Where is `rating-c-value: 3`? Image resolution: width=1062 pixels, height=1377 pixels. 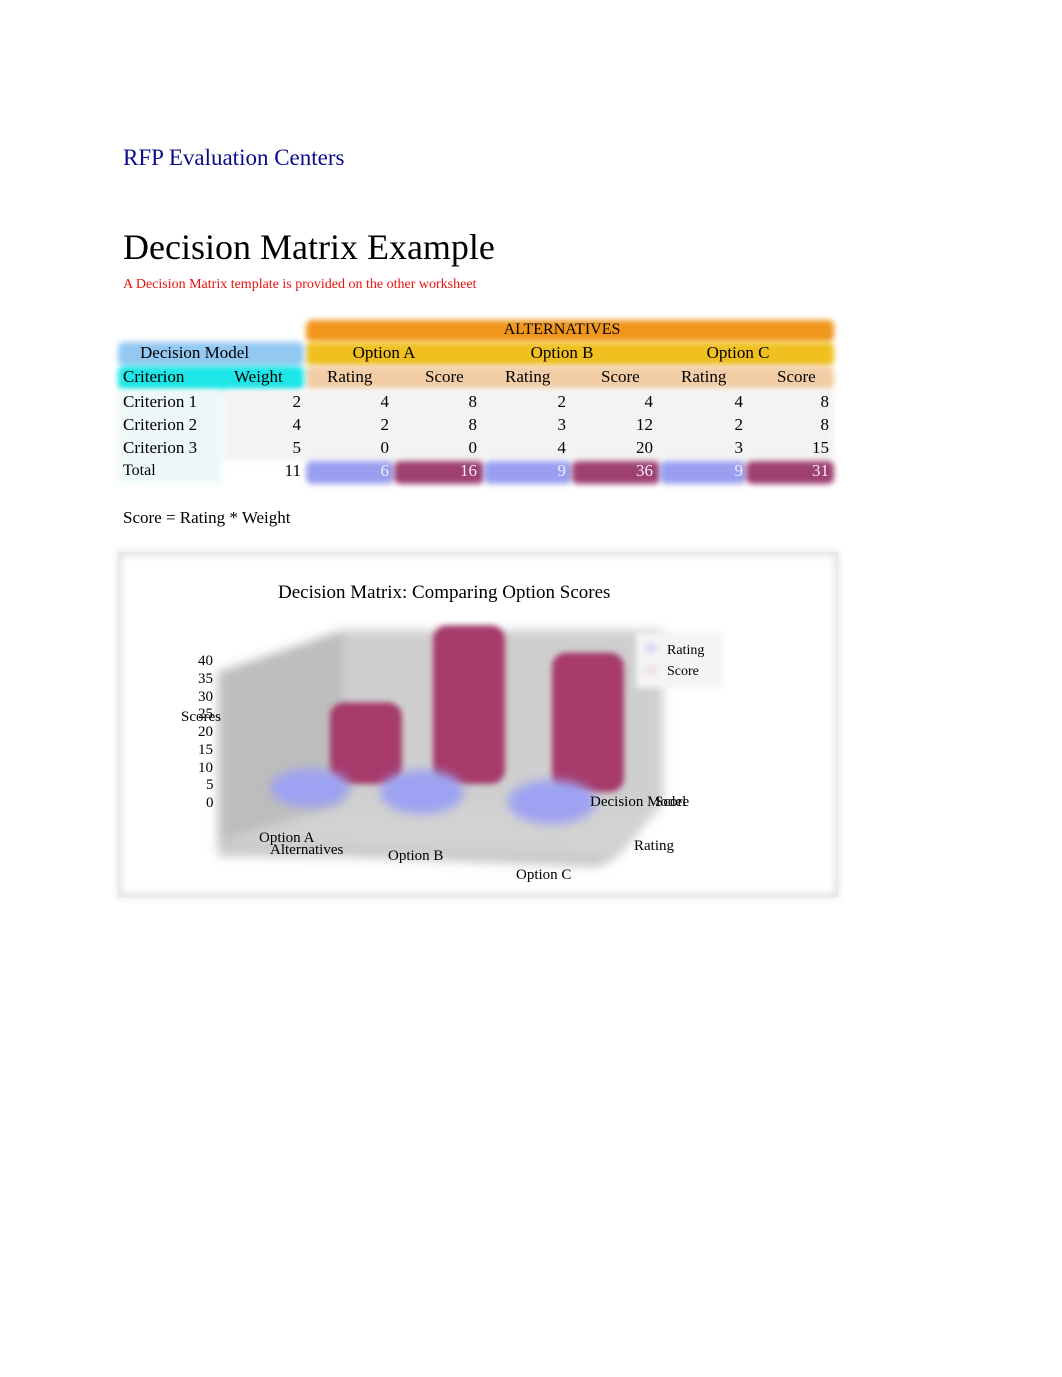
rating-c-value: 3 is located at coordinates (739, 447).